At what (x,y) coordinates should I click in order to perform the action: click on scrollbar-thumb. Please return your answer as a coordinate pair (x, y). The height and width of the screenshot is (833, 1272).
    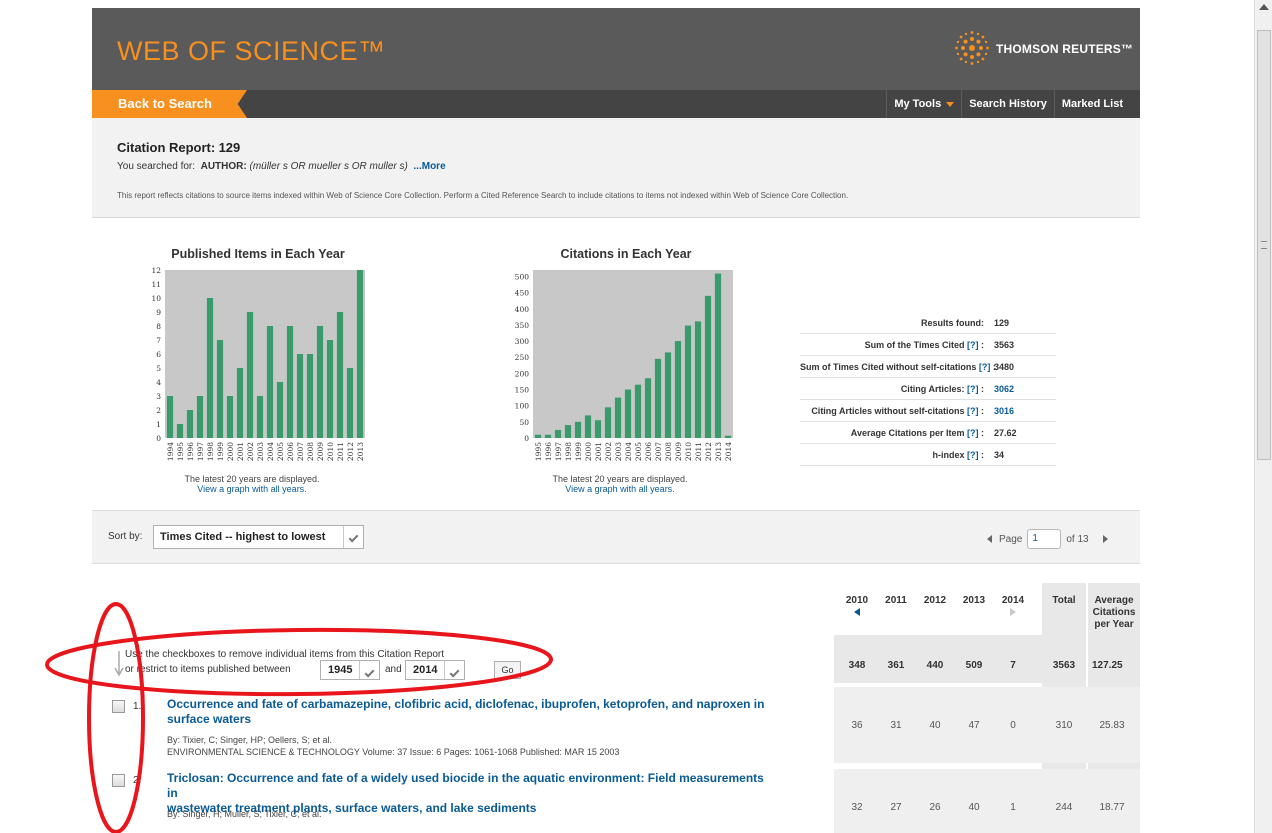
    Looking at the image, I should click on (1264, 245).